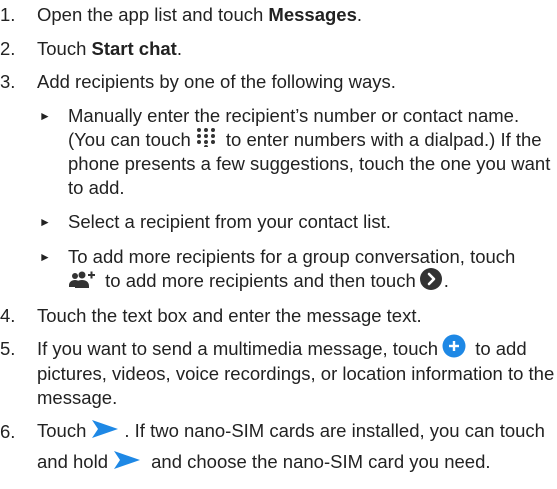 The image size is (557, 489). I want to click on step-number: 2., so click(8, 48).